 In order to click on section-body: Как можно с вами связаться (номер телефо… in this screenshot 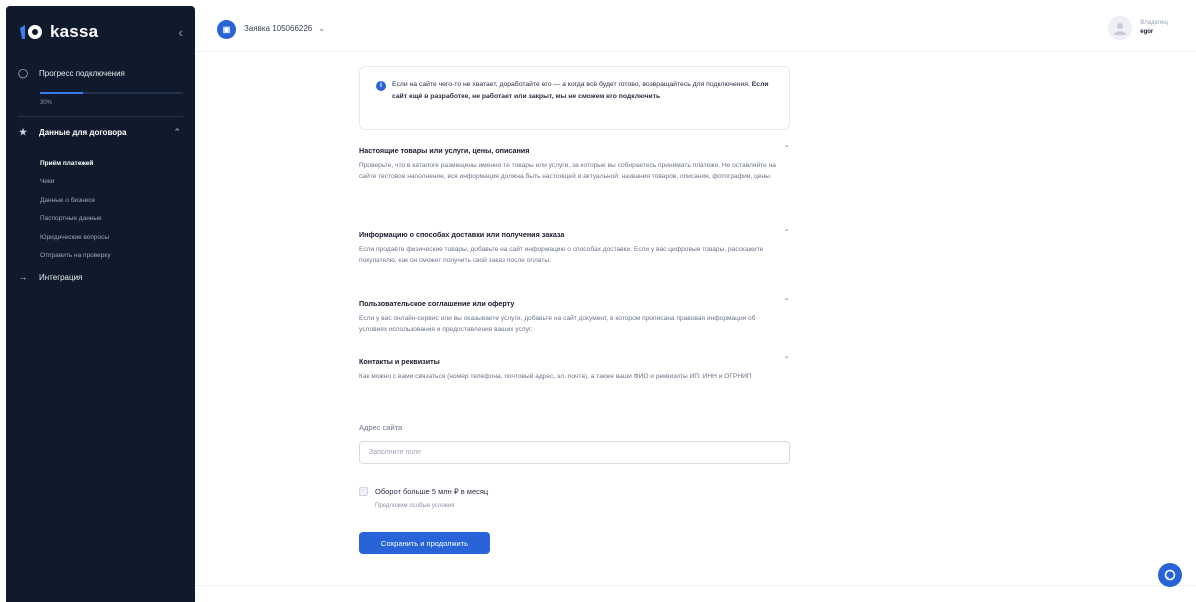, I will do `click(555, 376)`.